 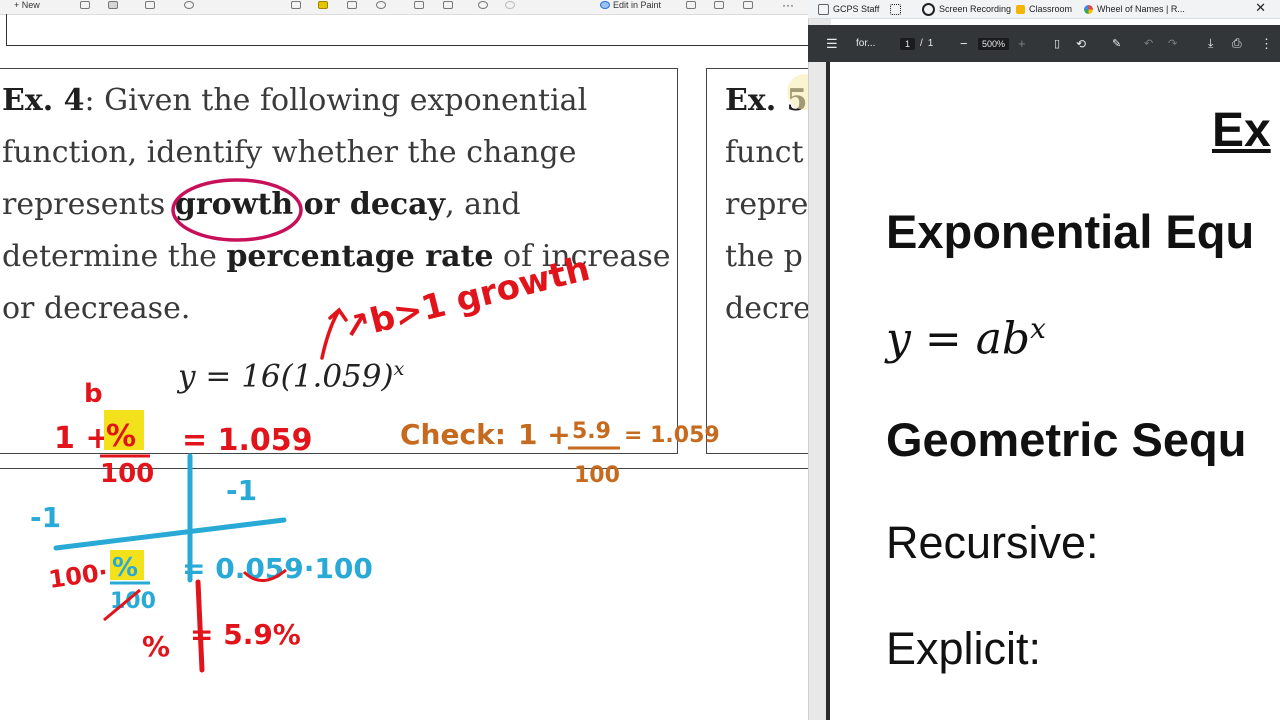 I want to click on ex4-growth-or-decay: growth or decay, so click(x=310, y=204).